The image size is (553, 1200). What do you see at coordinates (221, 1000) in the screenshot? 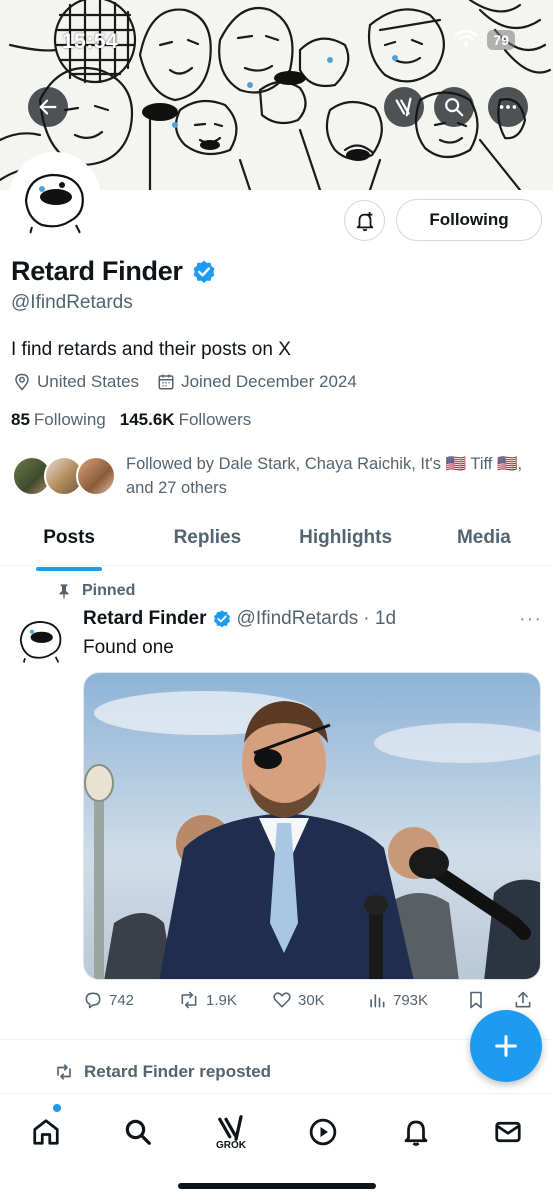
I see `repost-count: 1.9K` at bounding box center [221, 1000].